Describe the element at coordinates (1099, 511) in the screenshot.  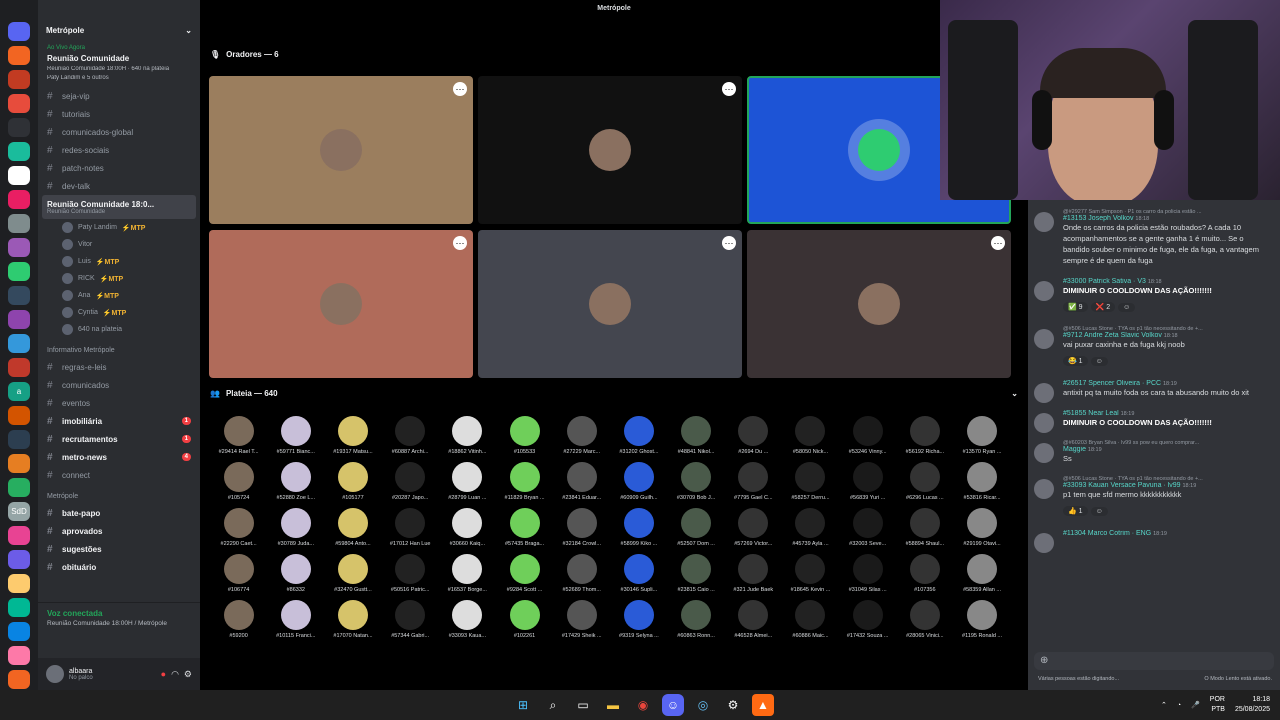
I see `reaction: ☺` at that location.